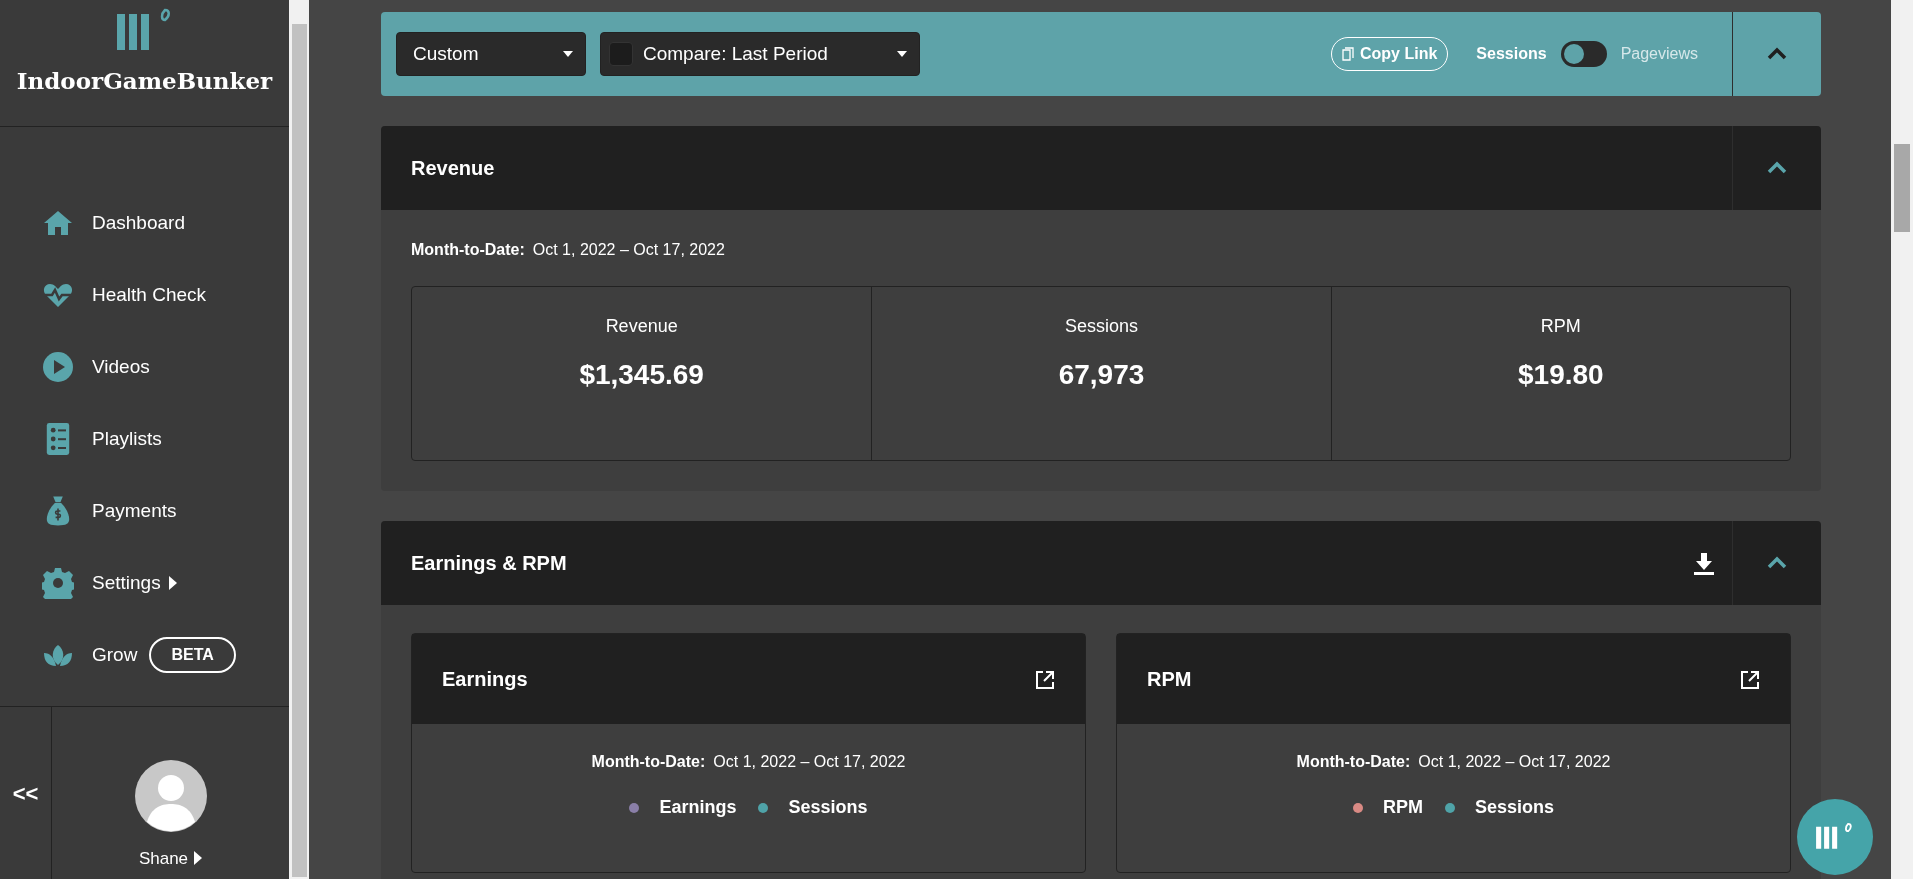 The width and height of the screenshot is (1913, 879). Describe the element at coordinates (144, 223) in the screenshot. I see `sidebar-item: Dashboard` at that location.